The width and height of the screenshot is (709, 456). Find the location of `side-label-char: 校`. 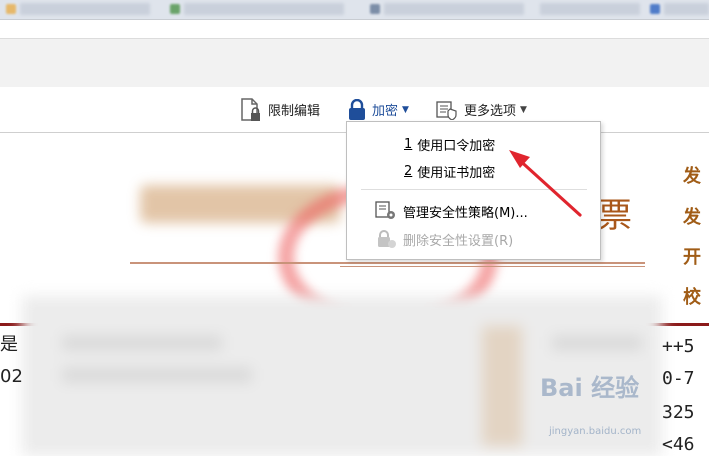

side-label-char: 校 is located at coordinates (692, 297).